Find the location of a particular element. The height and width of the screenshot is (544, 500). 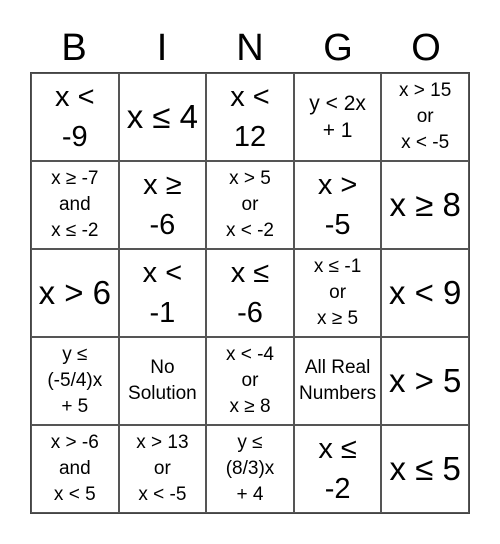

bingo-cell: x < 9 is located at coordinates (425, 293).